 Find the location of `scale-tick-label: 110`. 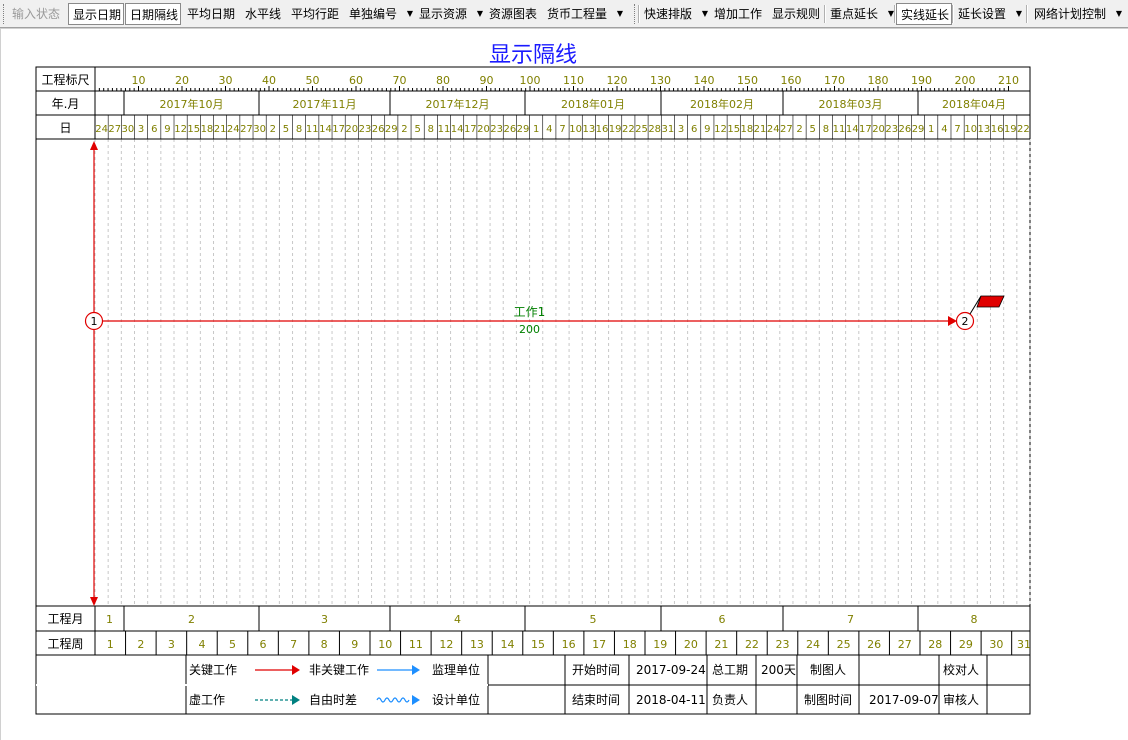

scale-tick-label: 110 is located at coordinates (573, 80).